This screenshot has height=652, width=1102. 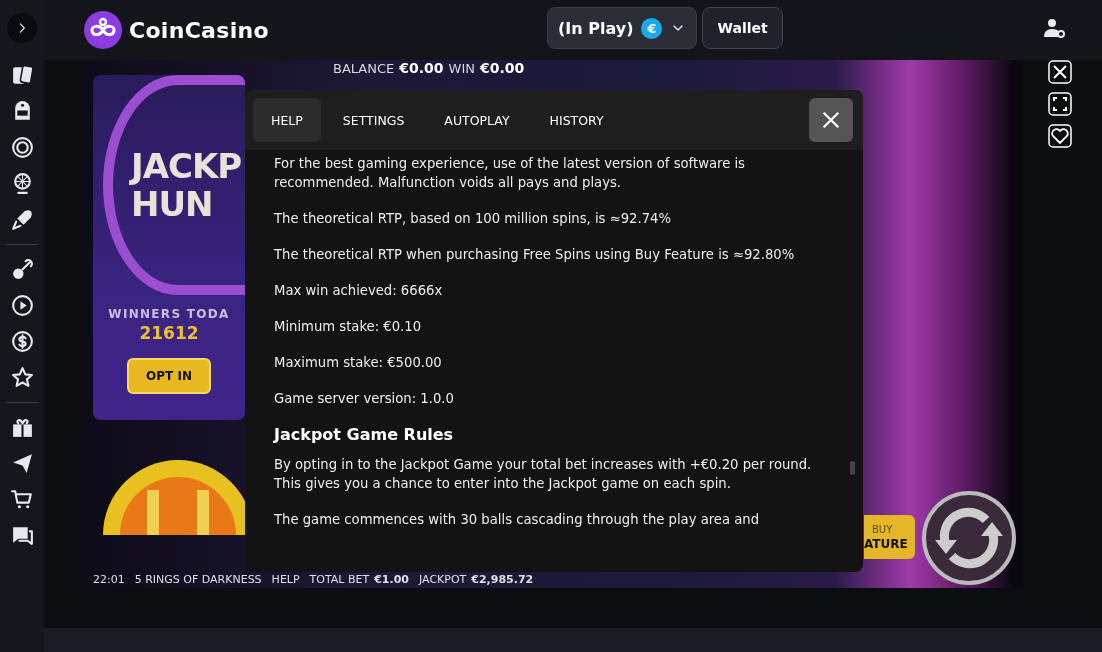 What do you see at coordinates (187, 166) in the screenshot?
I see `jackpot-logo-text: JACKP` at bounding box center [187, 166].